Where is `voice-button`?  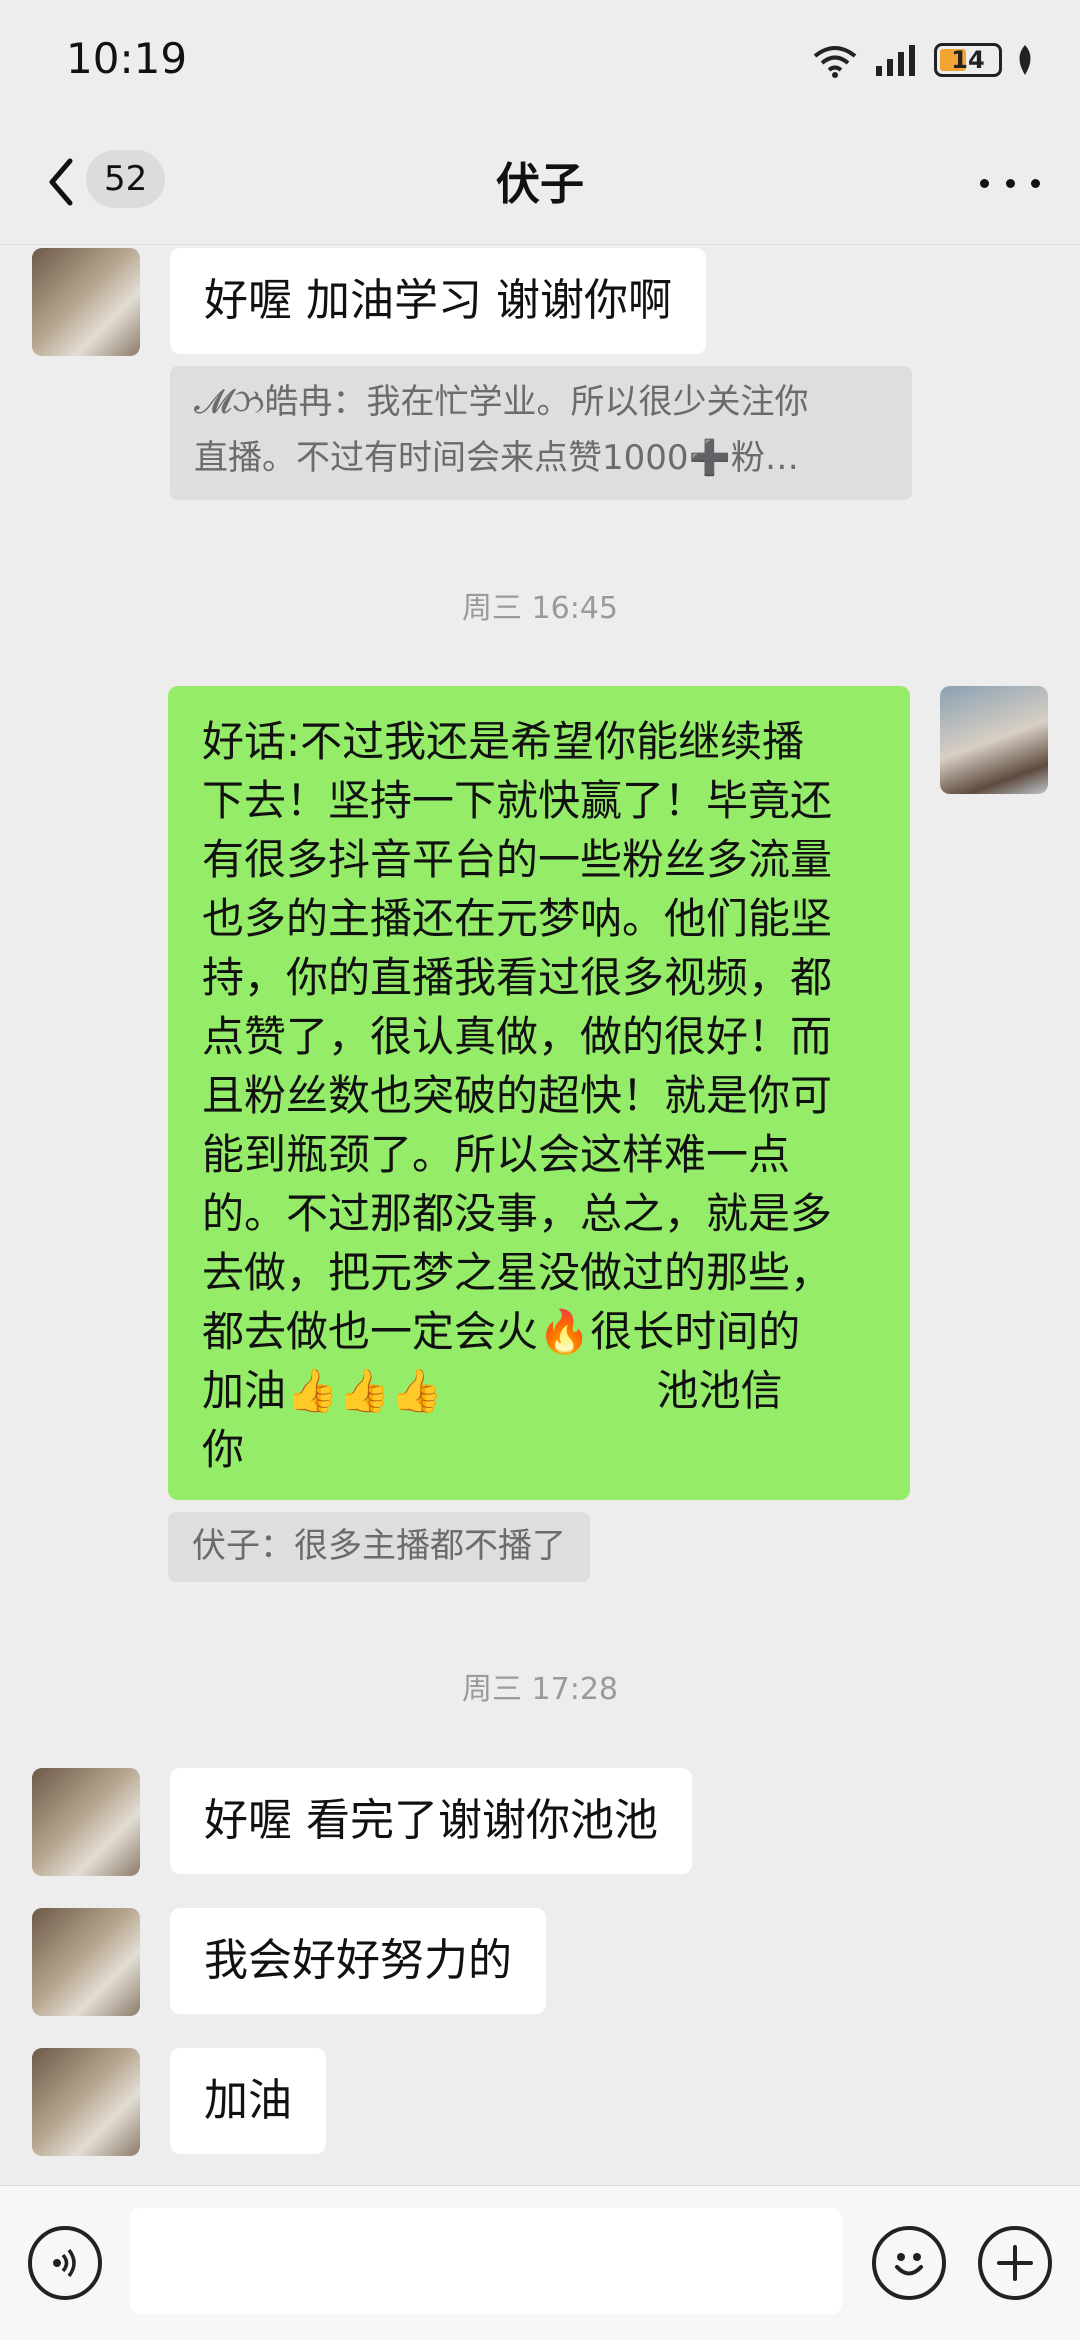 voice-button is located at coordinates (65, 2263).